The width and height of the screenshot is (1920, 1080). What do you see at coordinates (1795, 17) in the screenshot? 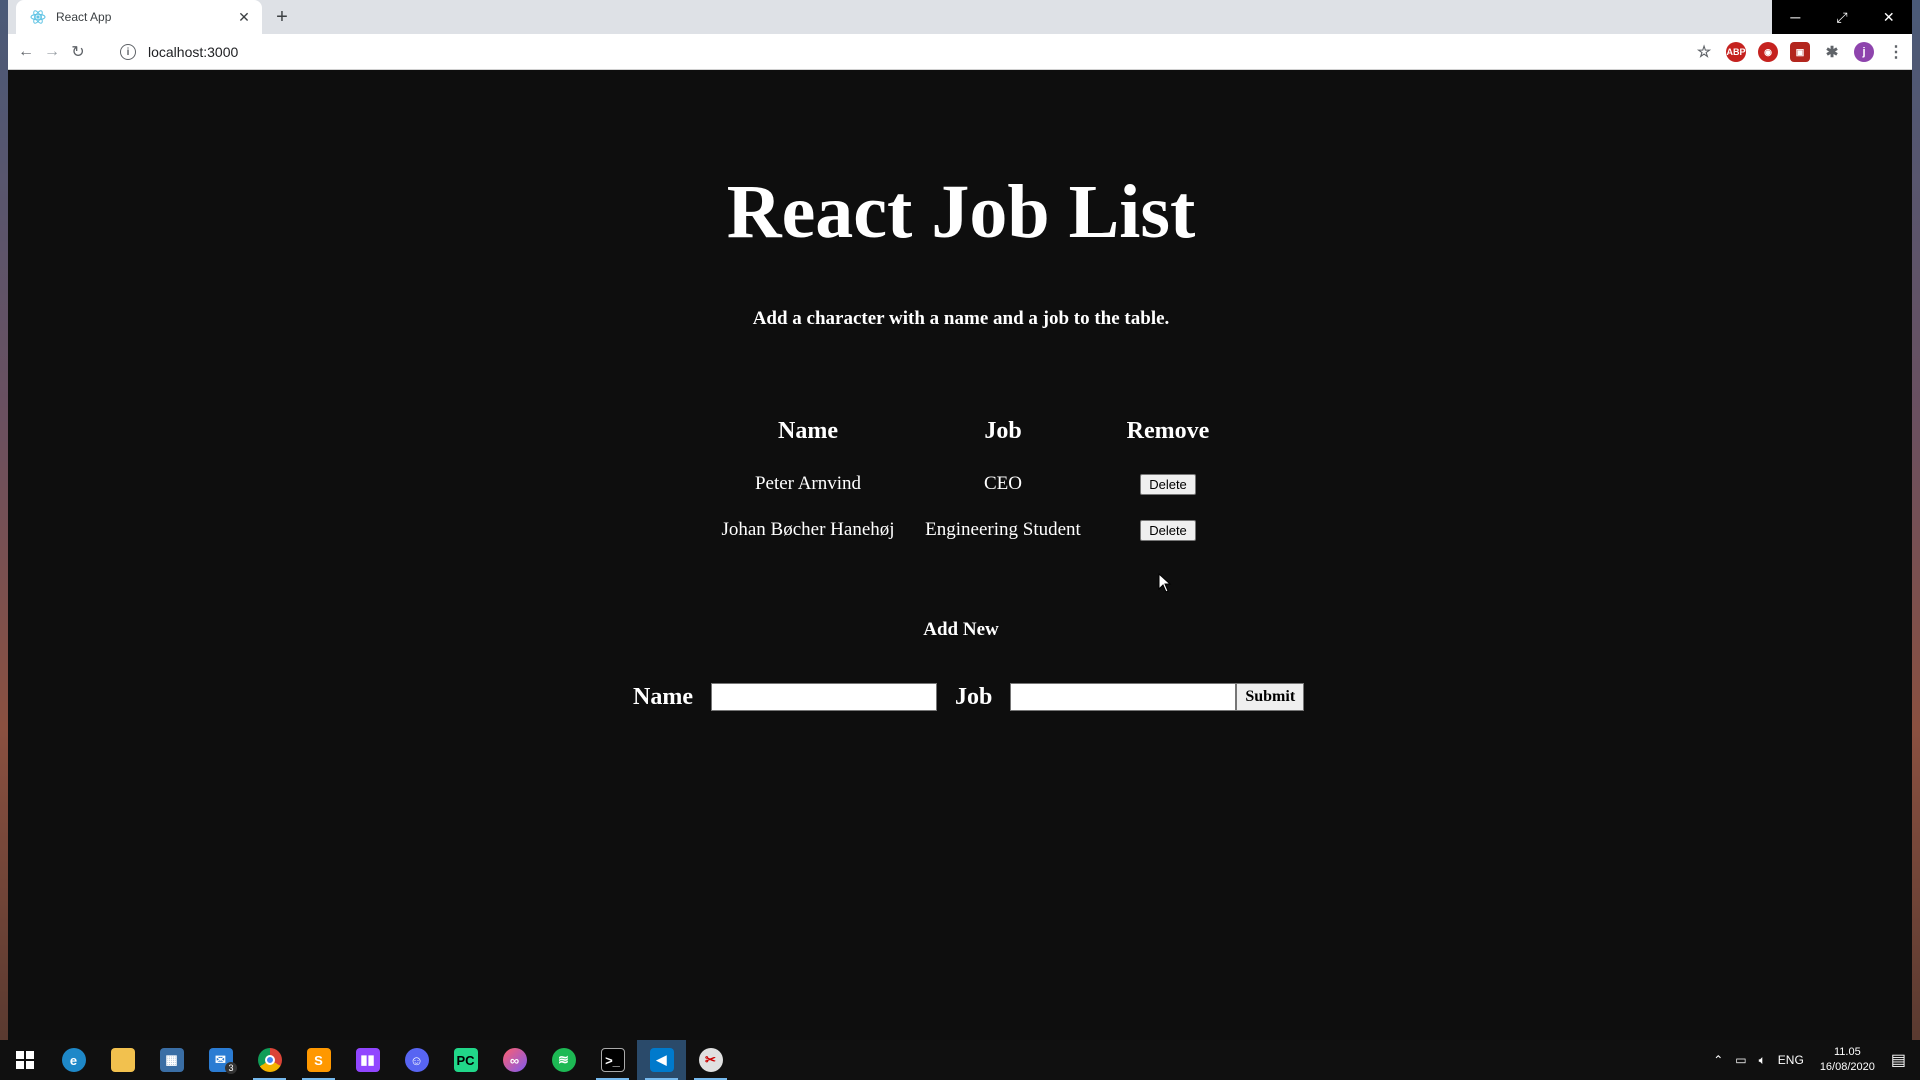
I see `minimize-icon: ─` at bounding box center [1795, 17].